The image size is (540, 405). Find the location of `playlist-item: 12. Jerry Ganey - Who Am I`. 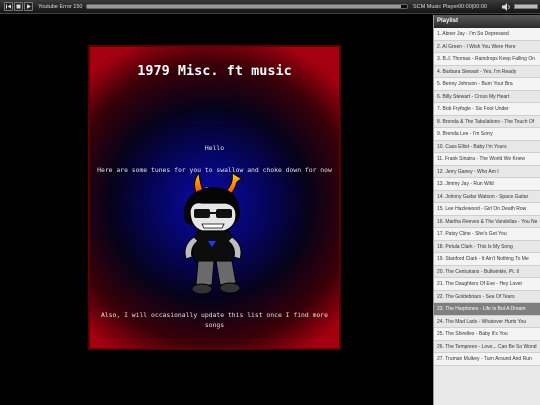

playlist-item: 12. Jerry Ganey - Who Am I is located at coordinates (487, 171).